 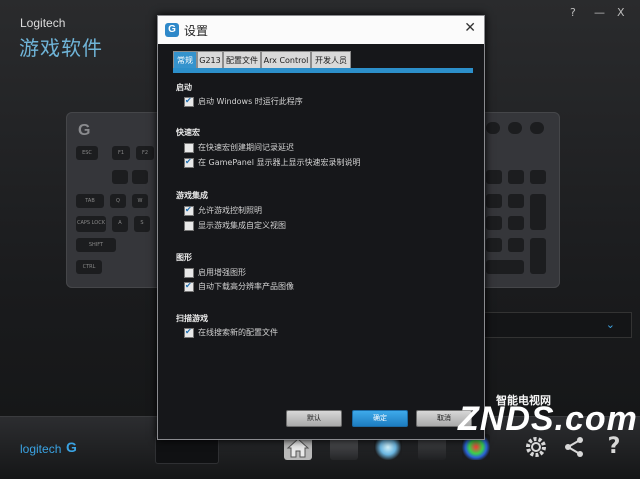 I want to click on dialog-title: 设置, so click(x=196, y=31).